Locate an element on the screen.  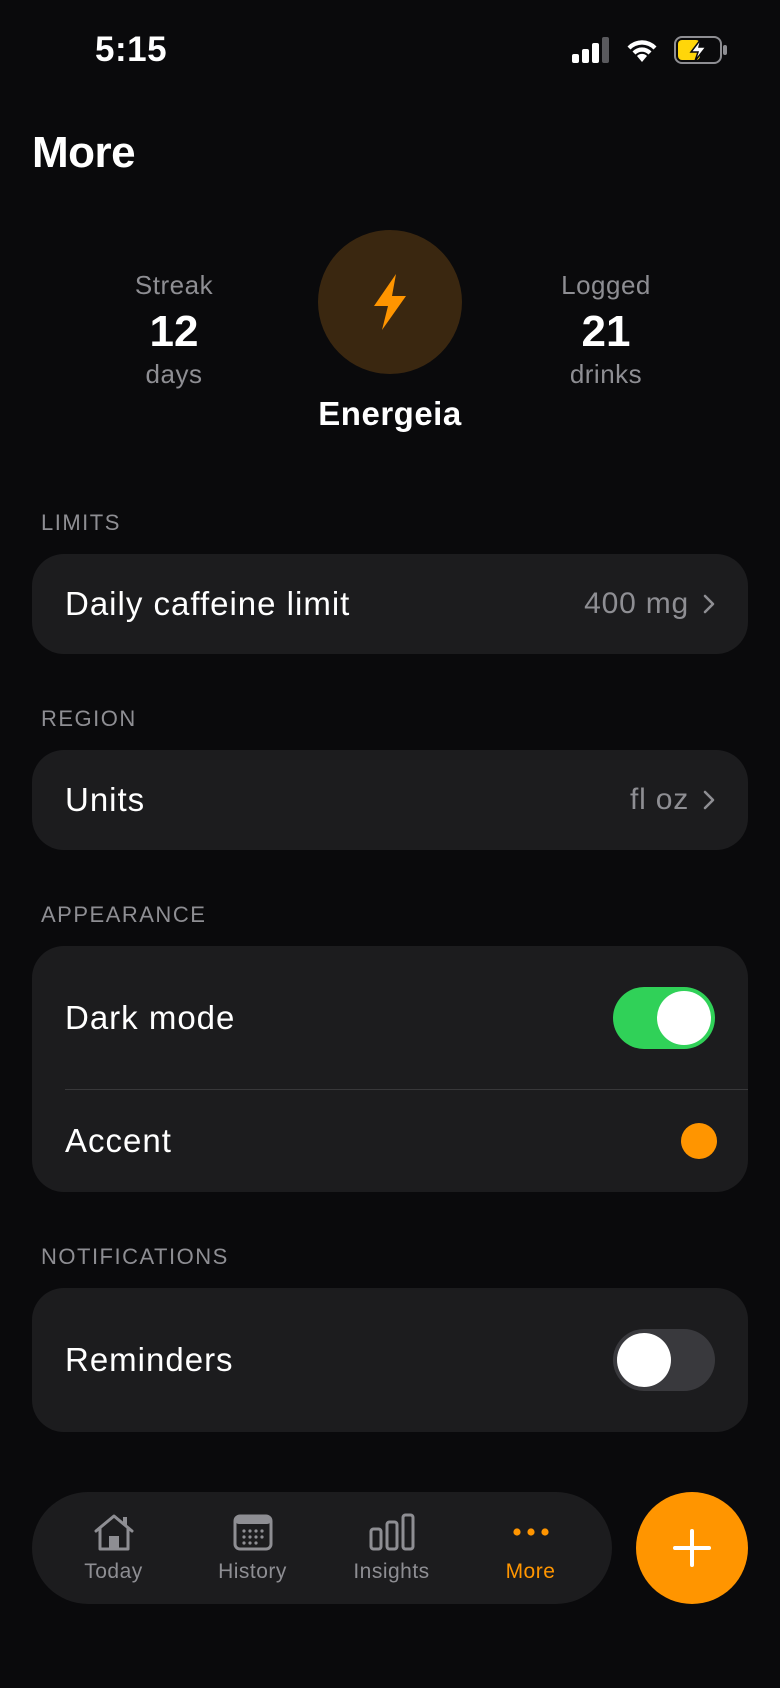
daily-caffeine-limit-row: Daily caffeine limit 400 mg is located at coordinates (390, 604).